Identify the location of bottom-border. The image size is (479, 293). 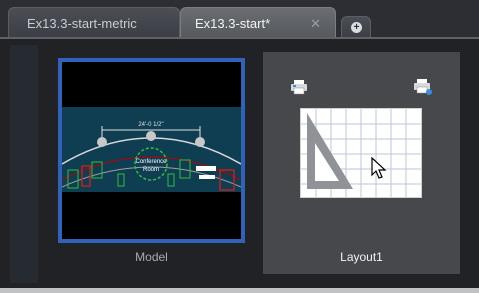
(239, 290).